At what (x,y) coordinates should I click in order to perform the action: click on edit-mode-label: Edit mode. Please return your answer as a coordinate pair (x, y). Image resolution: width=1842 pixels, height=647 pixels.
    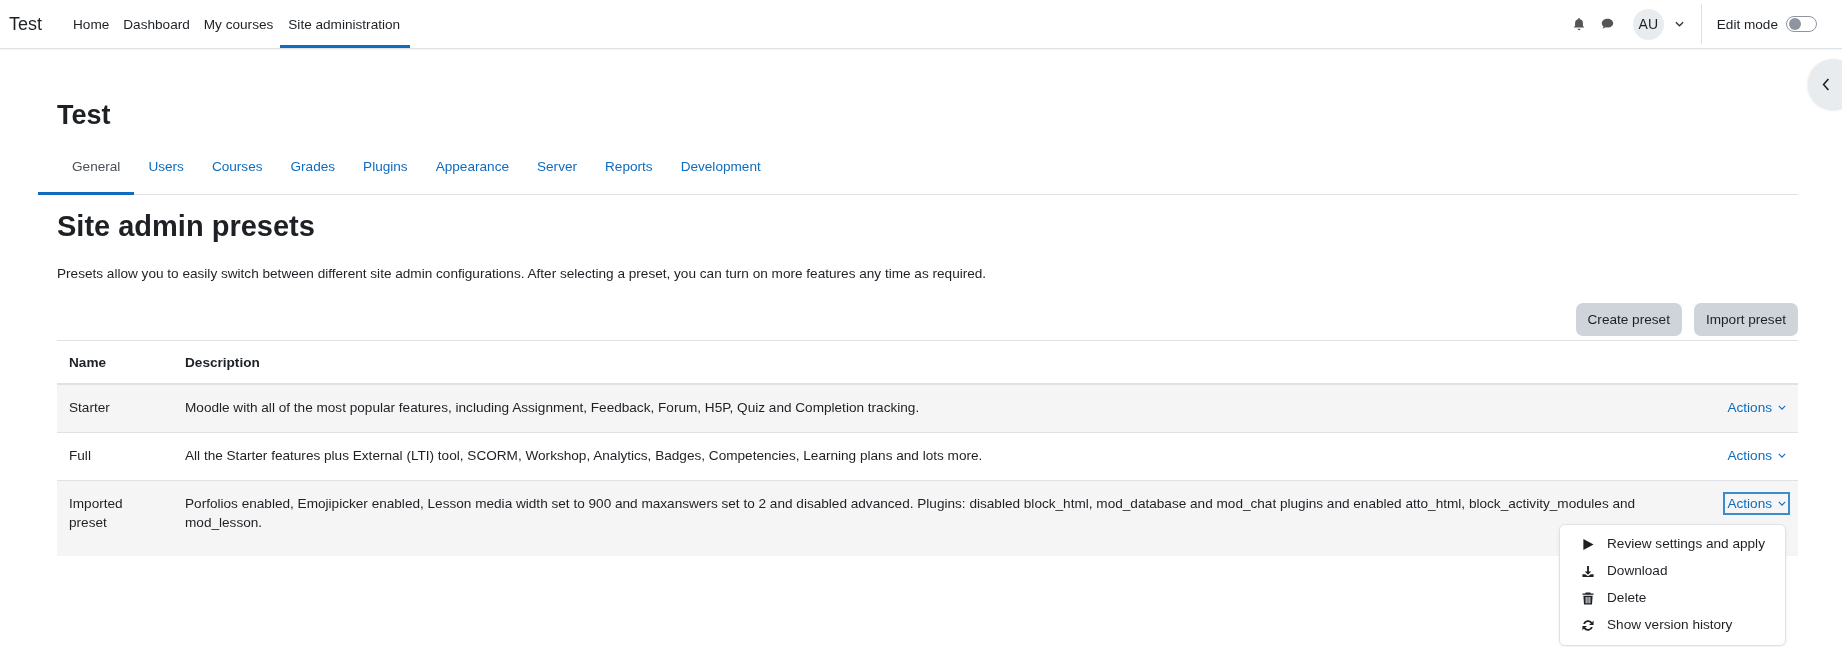
    Looking at the image, I should click on (1747, 24).